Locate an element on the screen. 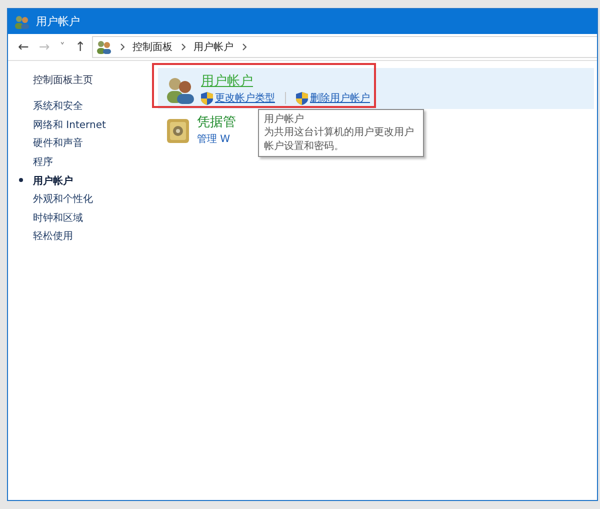 This screenshot has height=509, width=600. up-button: ↑ is located at coordinates (80, 47).